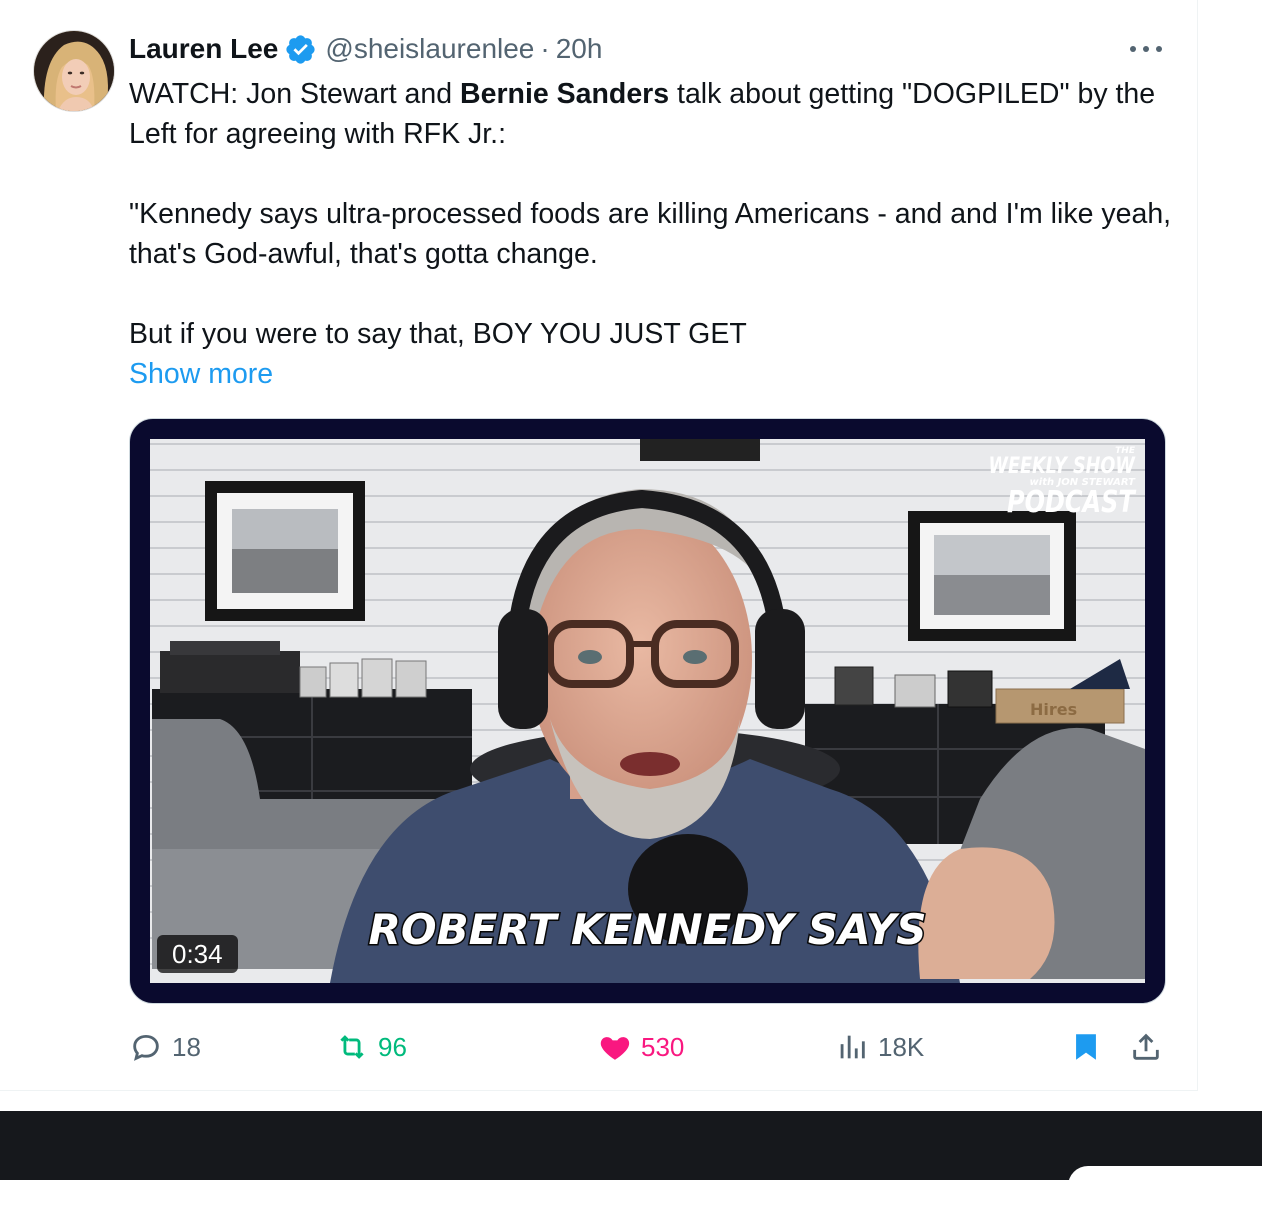  What do you see at coordinates (615, 1048) in the screenshot?
I see `like-icon` at bounding box center [615, 1048].